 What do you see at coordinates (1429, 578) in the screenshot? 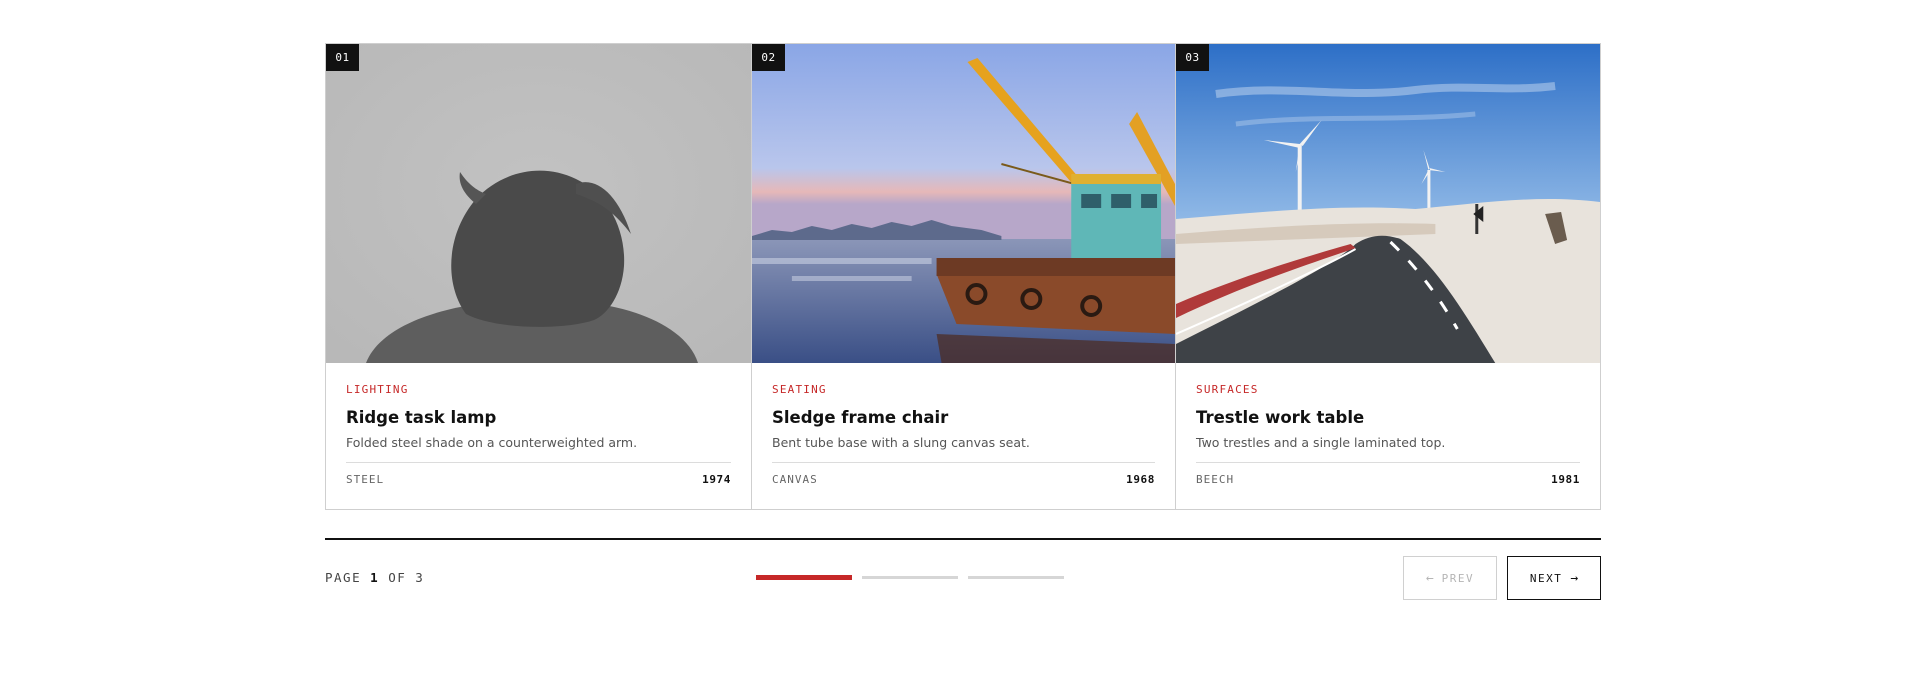
I see `arrow-left-icon: ←` at bounding box center [1429, 578].